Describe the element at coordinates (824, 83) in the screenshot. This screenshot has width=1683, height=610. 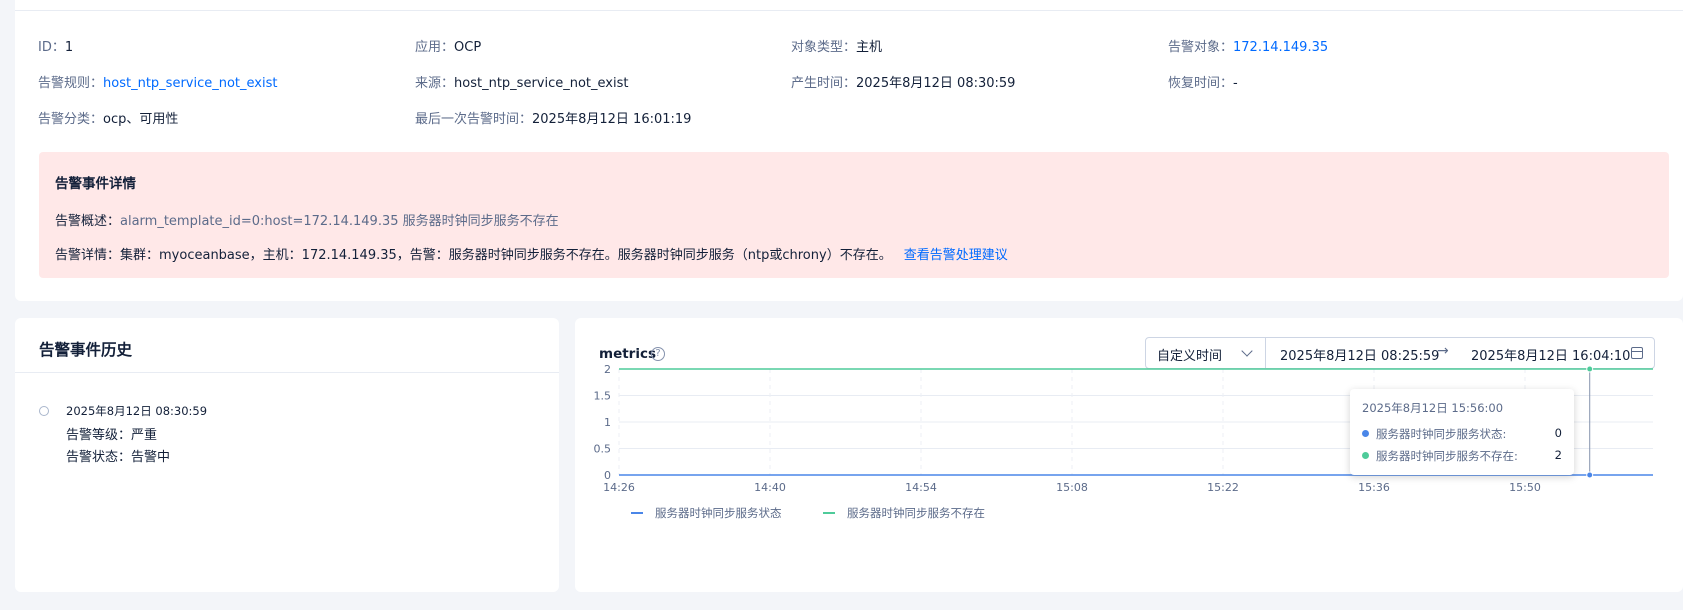
I see `created-time-label: 产生时间：` at that location.